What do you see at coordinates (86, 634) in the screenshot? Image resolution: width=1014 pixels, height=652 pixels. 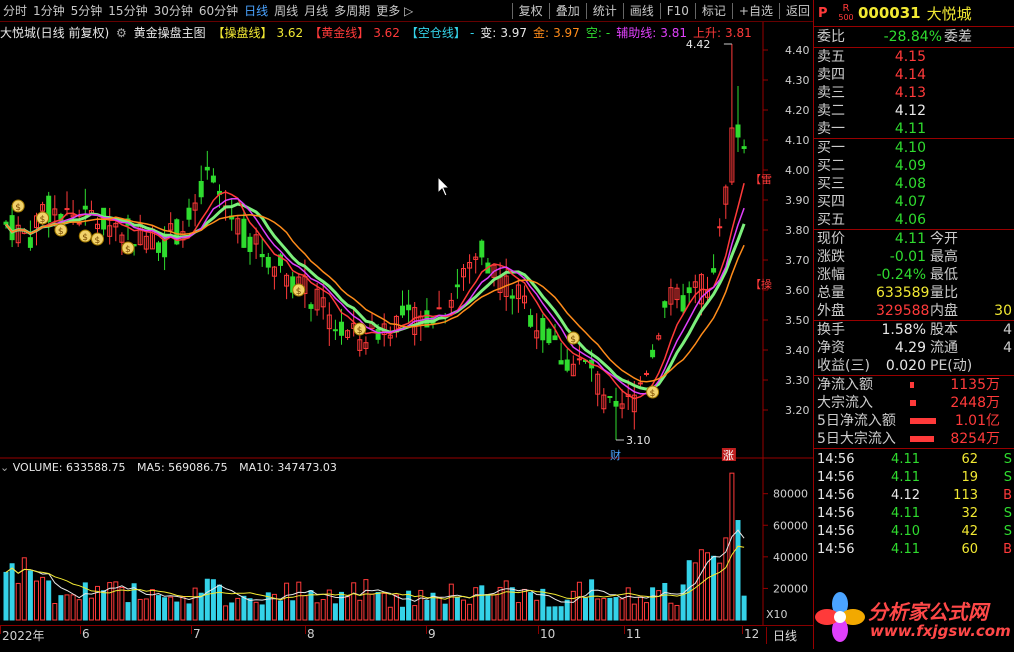 I see `x-tick-label: 6` at bounding box center [86, 634].